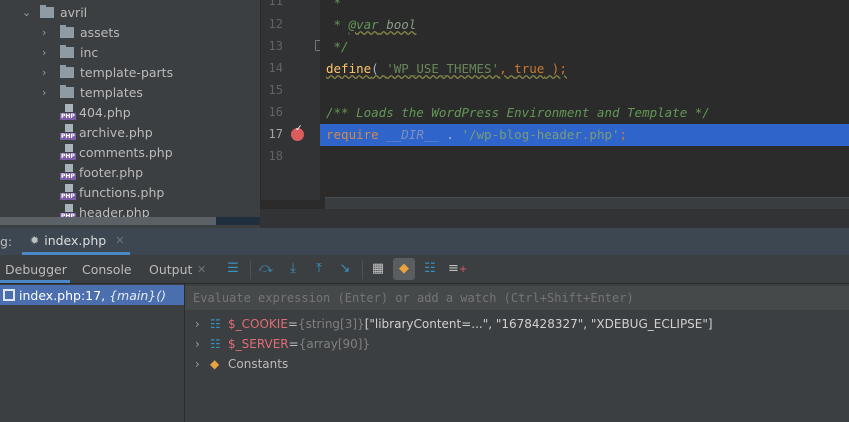 This screenshot has width=849, height=422. I want to click on tree-folder-templates: › templates, so click(92, 92).